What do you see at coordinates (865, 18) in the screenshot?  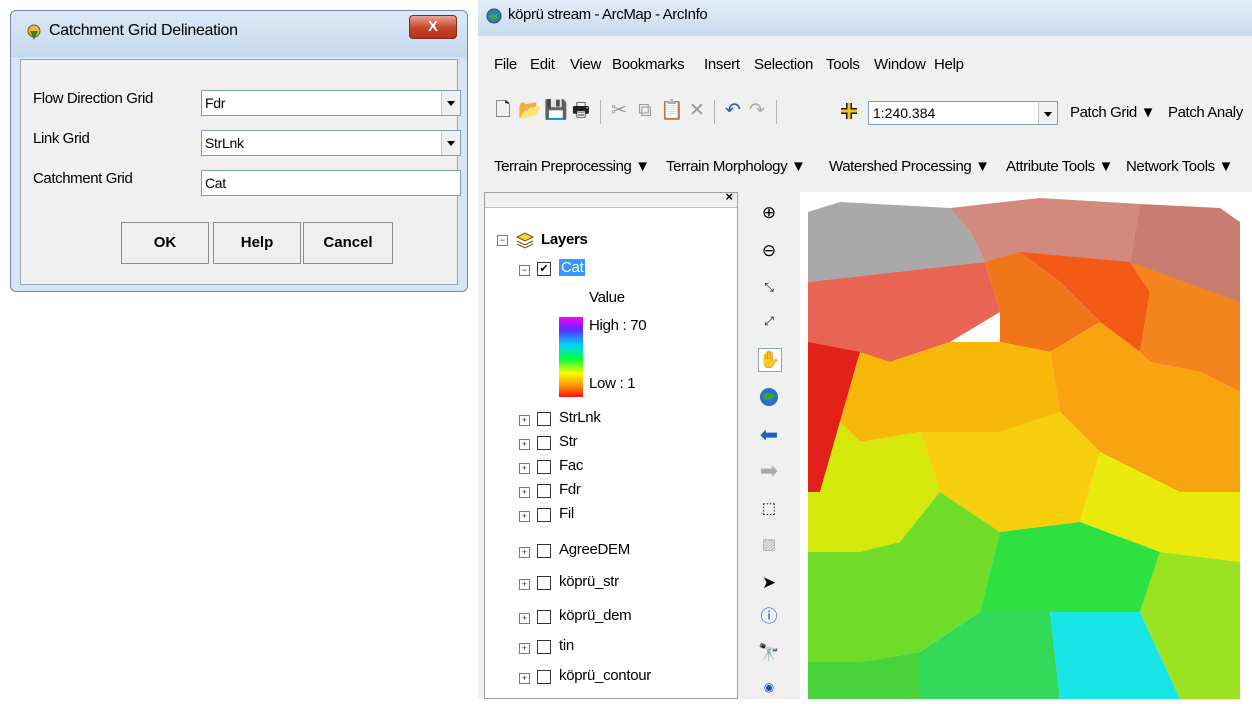 I see `arcmap-titlebar: köprü stream - ArcMap - ArcInfo` at bounding box center [865, 18].